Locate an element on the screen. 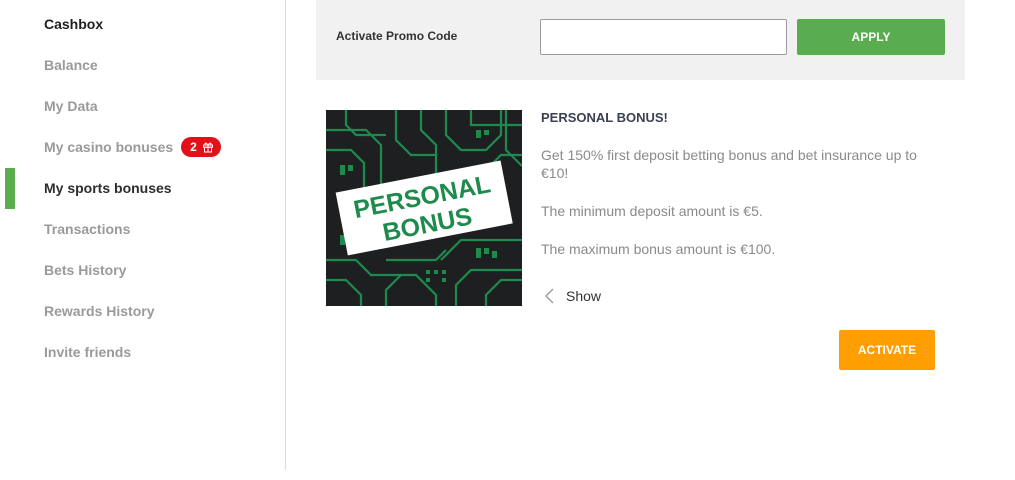 The height and width of the screenshot is (480, 1015). sidebar-item-my-data: My Data is located at coordinates (71, 106).